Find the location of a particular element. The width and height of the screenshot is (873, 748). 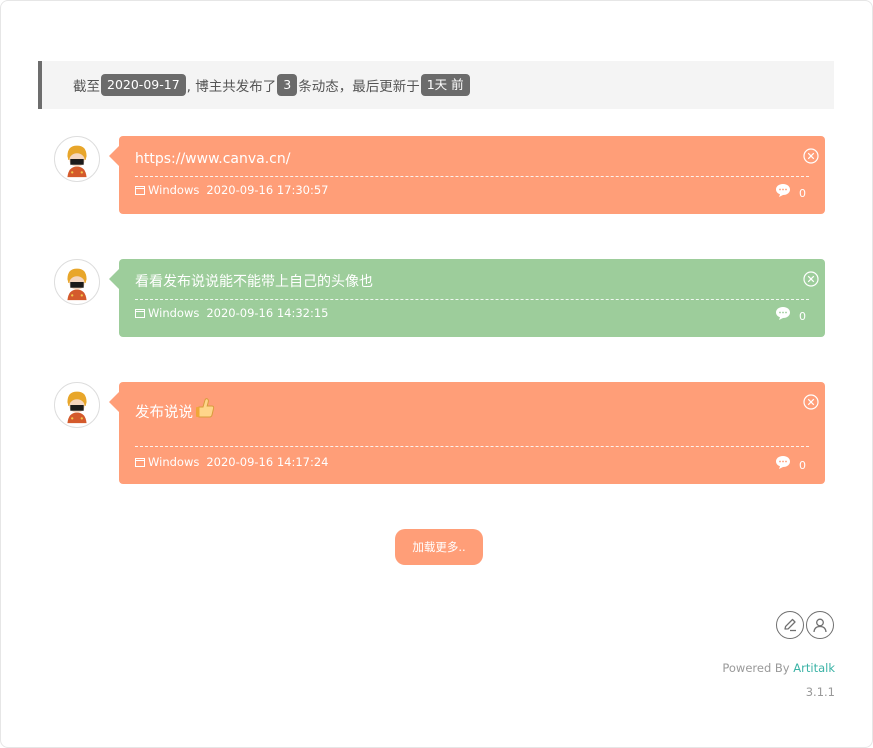

summary-middle: , 博主共发布了 is located at coordinates (231, 87).